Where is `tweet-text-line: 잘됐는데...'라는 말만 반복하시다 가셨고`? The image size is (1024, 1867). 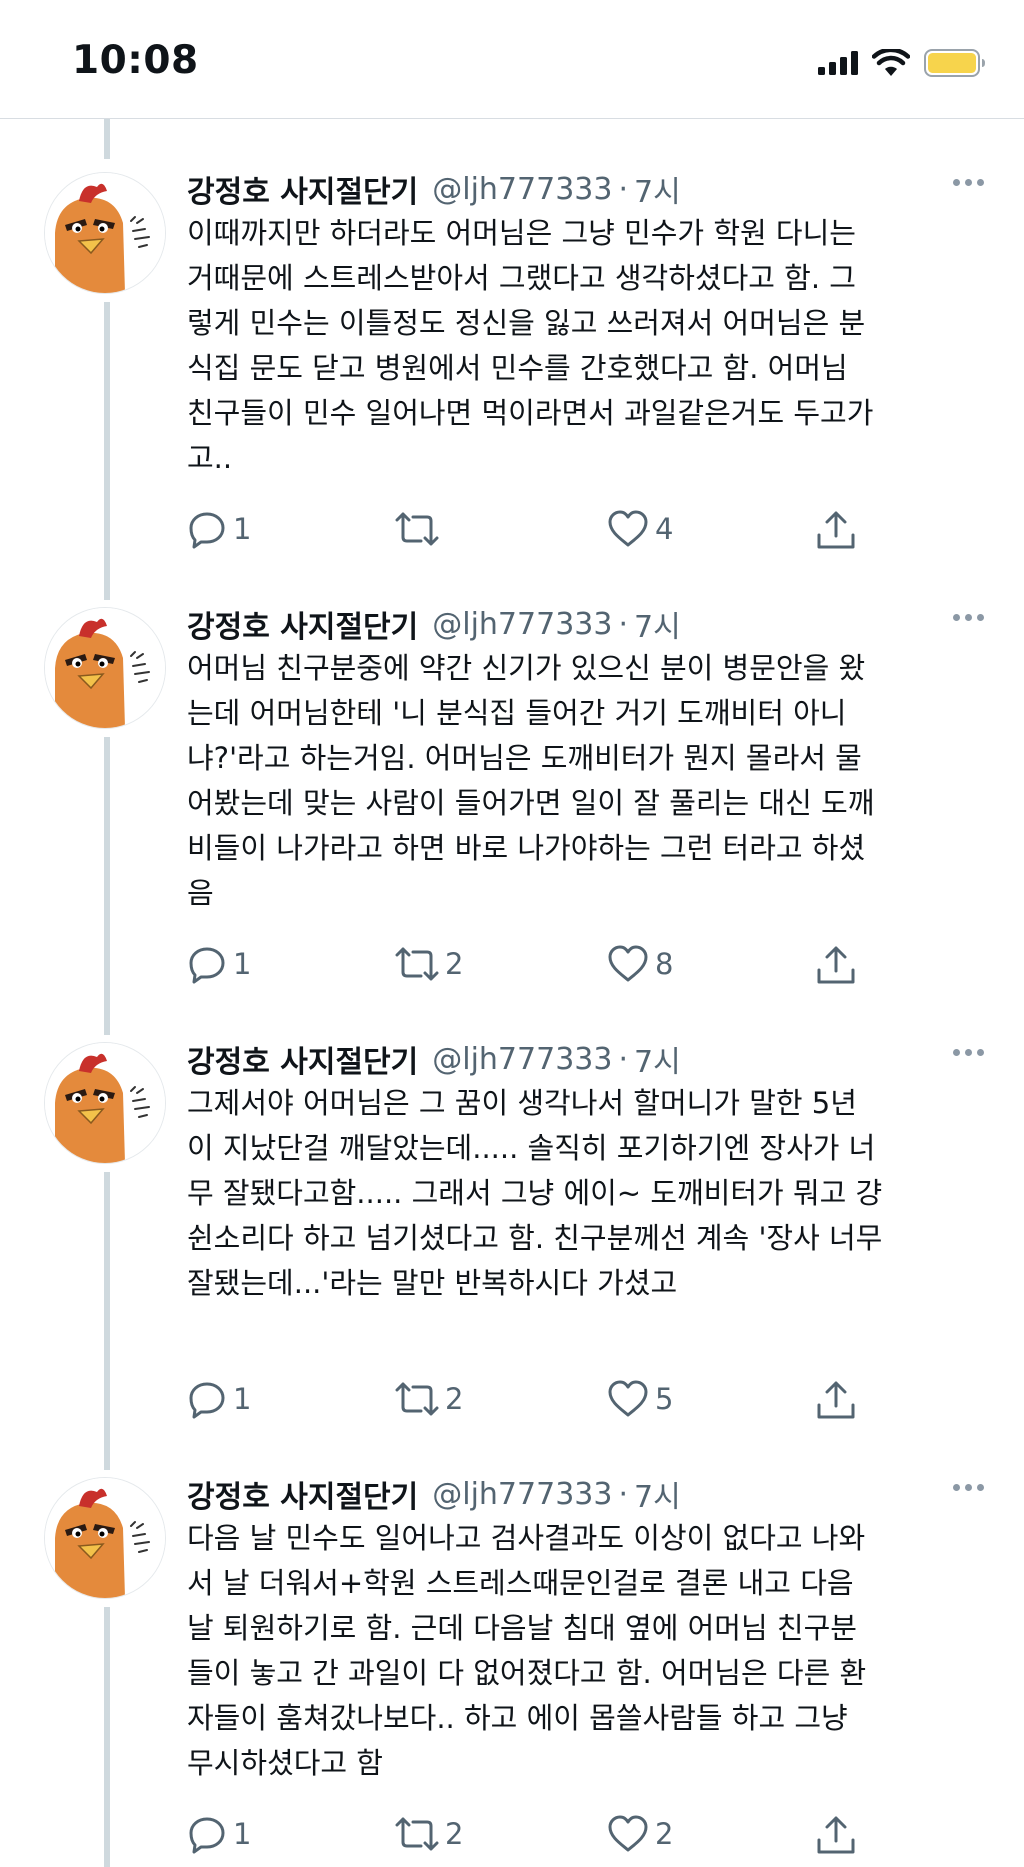 tweet-text-line: 잘됐는데...'라는 말만 반복하시다 가셨고 is located at coordinates (432, 1283).